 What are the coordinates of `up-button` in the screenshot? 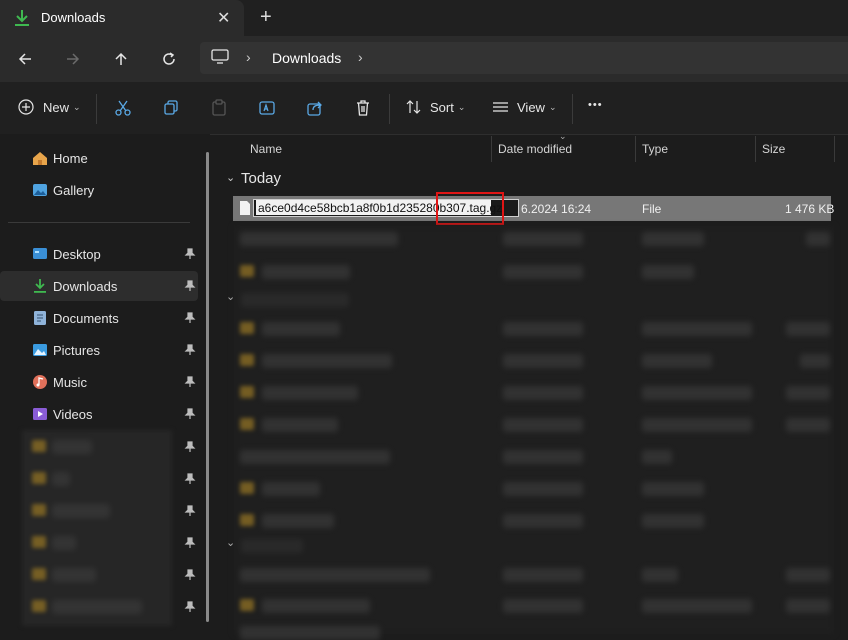 It's located at (121, 59).